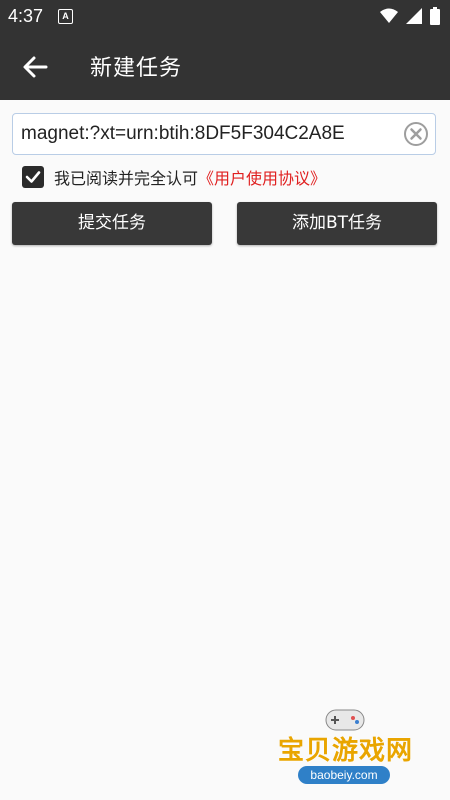 The width and height of the screenshot is (450, 800). What do you see at coordinates (26, 16) in the screenshot?
I see `status-time: 4:37` at bounding box center [26, 16].